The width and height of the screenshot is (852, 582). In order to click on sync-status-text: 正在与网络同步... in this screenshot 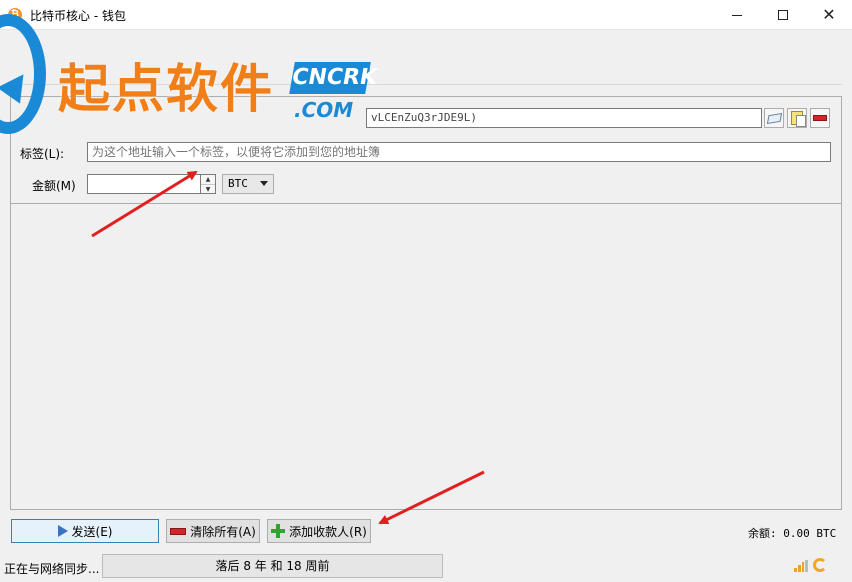, I will do `click(52, 569)`.